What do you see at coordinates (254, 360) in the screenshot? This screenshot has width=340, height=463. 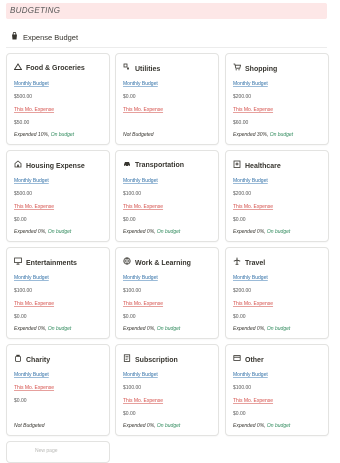 I see `card-title-text: Other` at bounding box center [254, 360].